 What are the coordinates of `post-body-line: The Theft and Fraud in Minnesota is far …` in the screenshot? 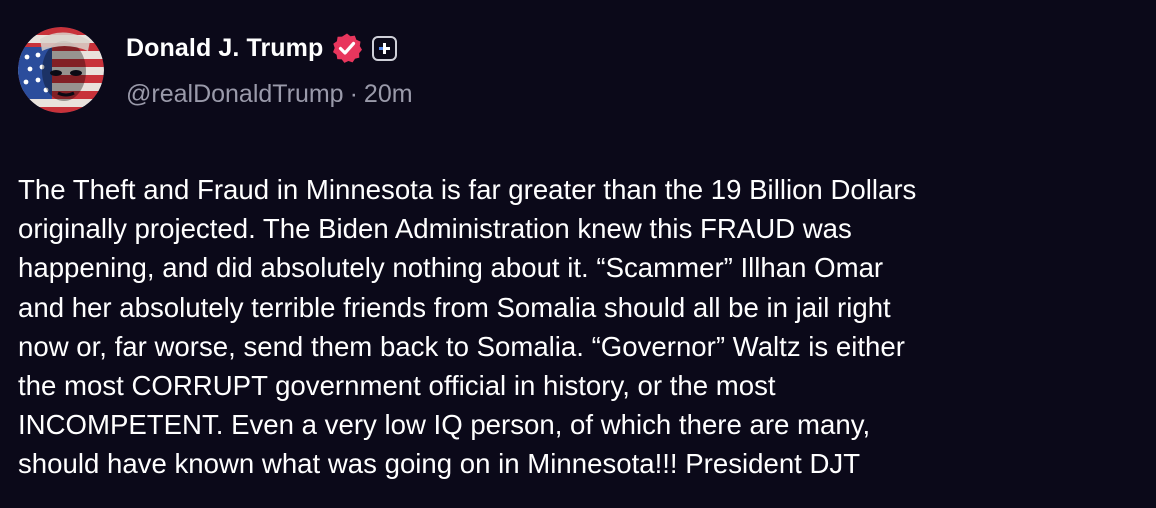 It's located at (467, 189).